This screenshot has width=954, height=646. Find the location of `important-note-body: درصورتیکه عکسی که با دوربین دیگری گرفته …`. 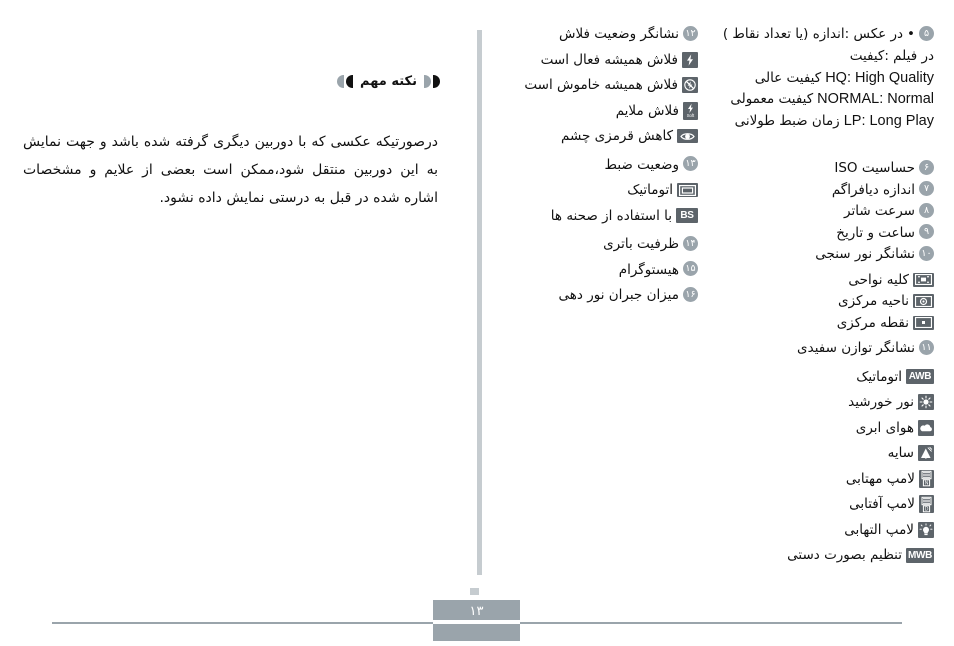

important-note-body: درصورتیکه عکسی که با دوربین دیگری گرفته … is located at coordinates (230, 170).